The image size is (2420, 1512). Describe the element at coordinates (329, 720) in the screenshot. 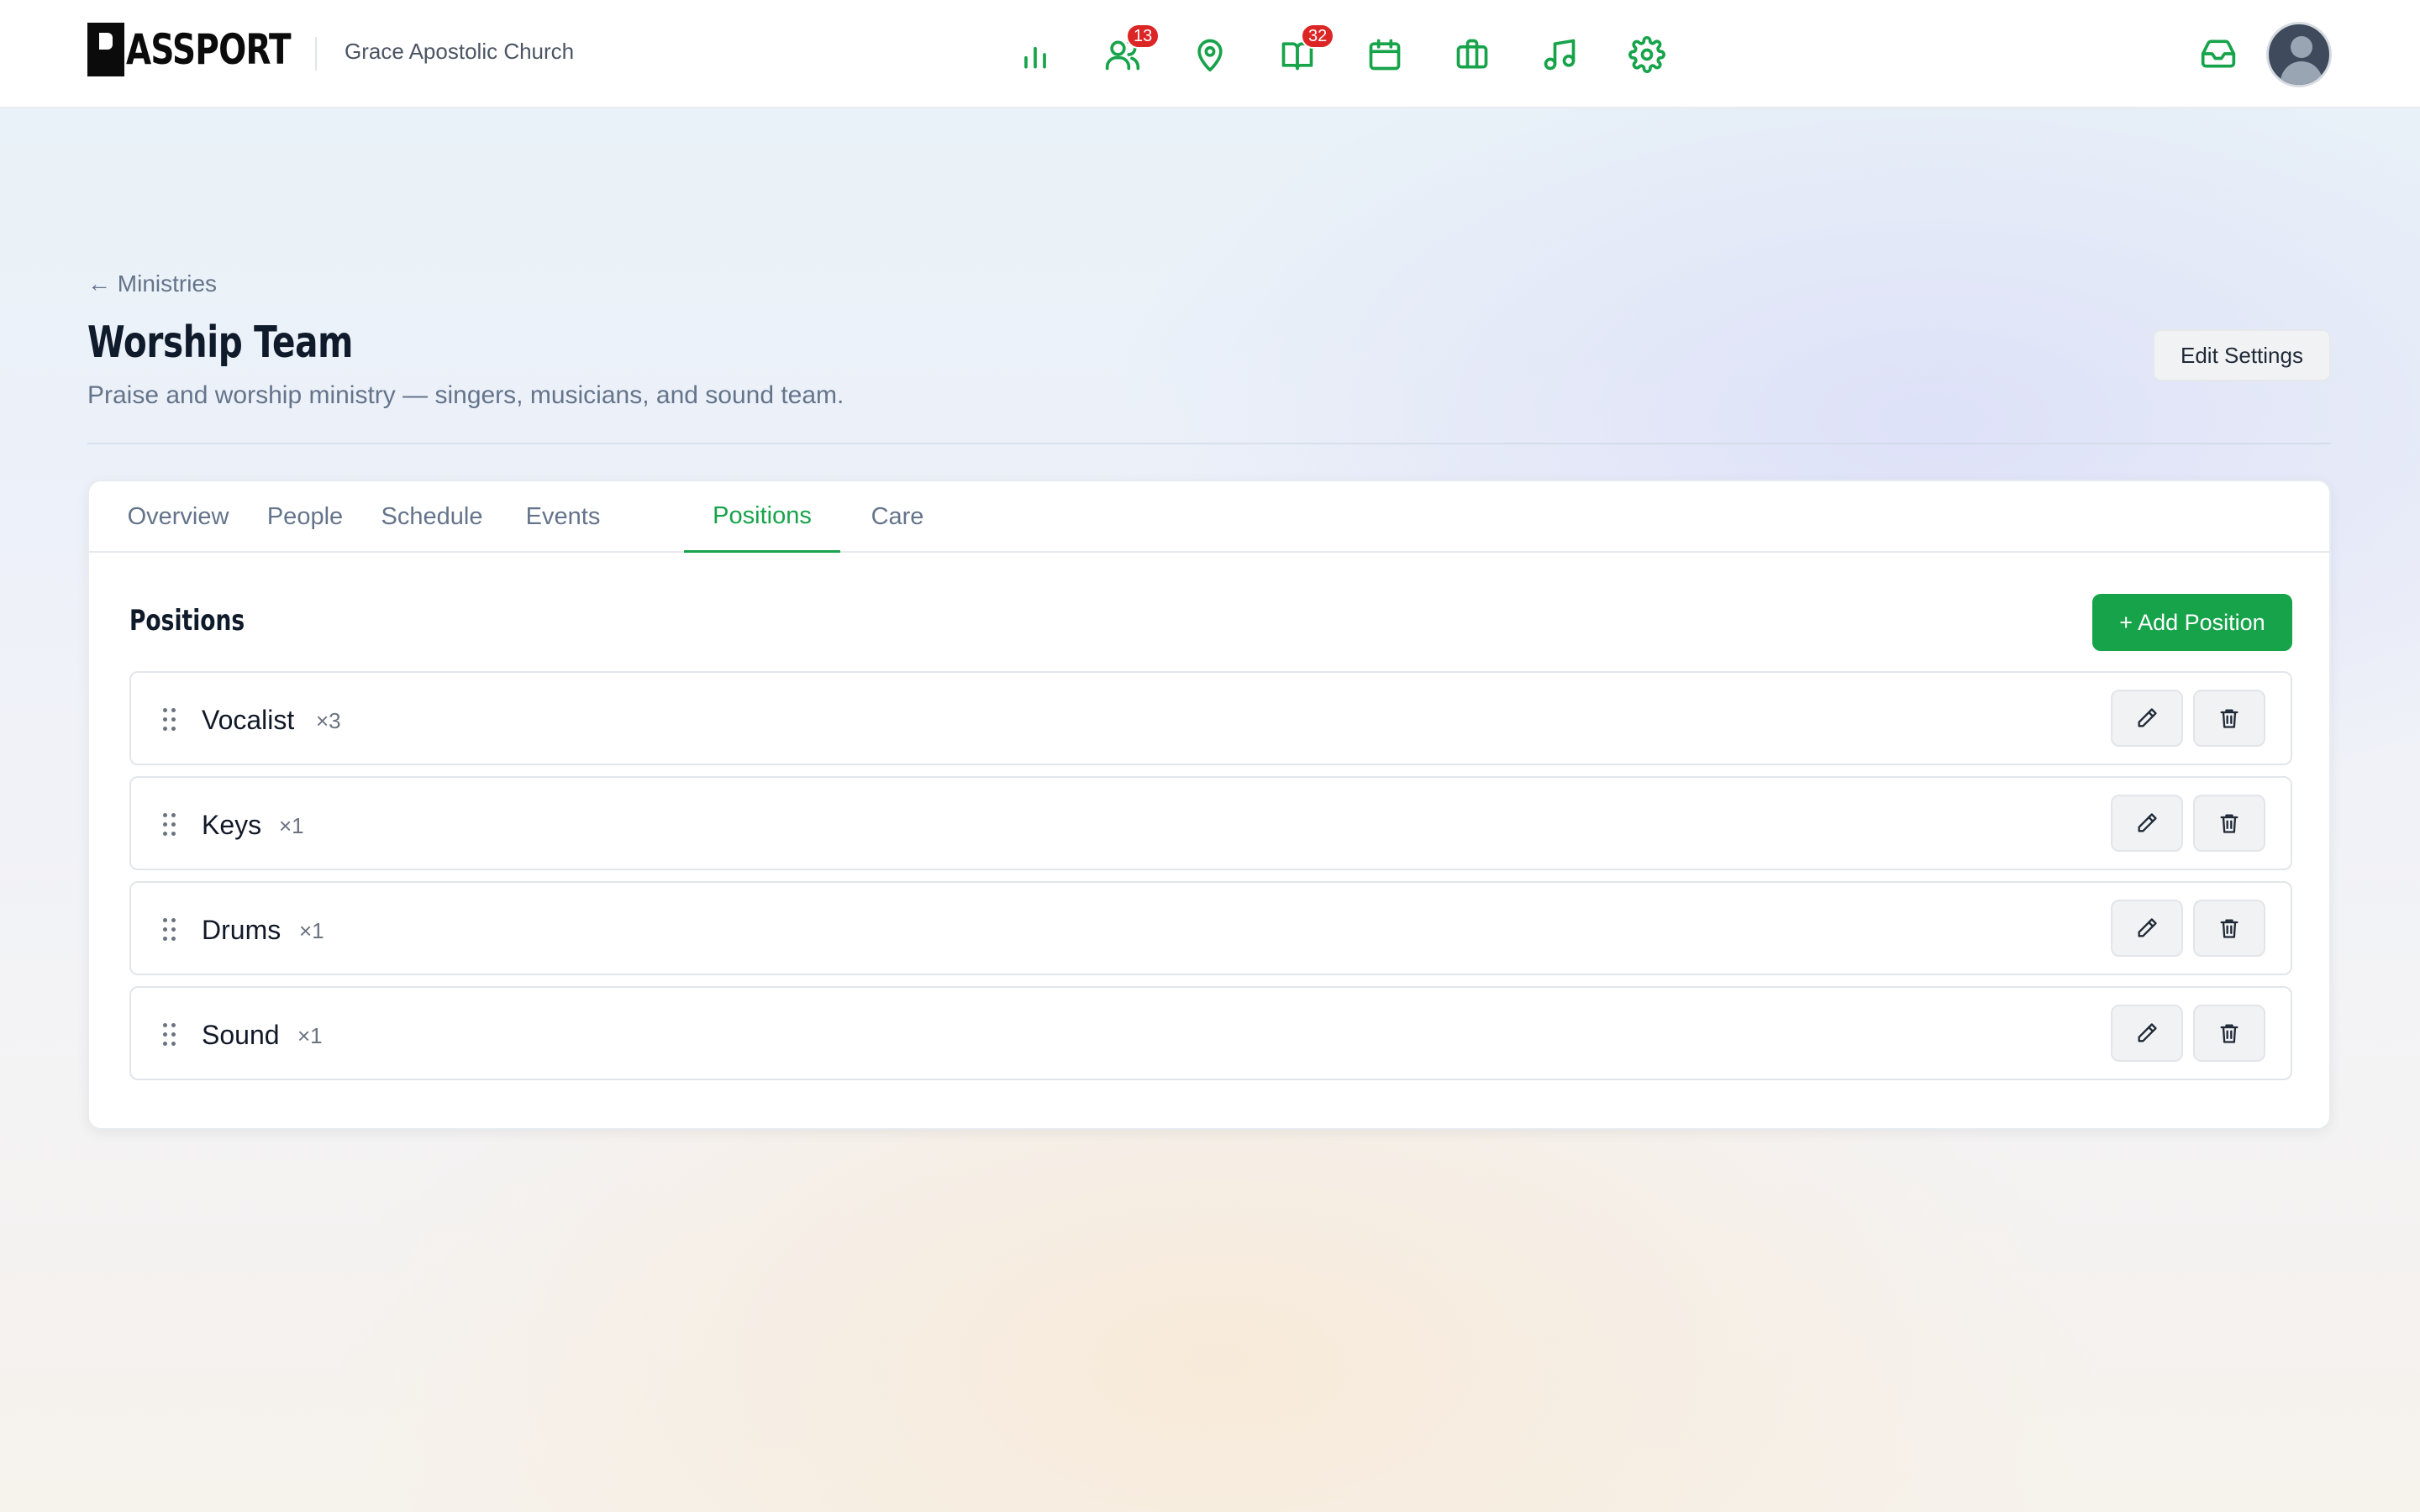

I see `position-count: ×3` at that location.